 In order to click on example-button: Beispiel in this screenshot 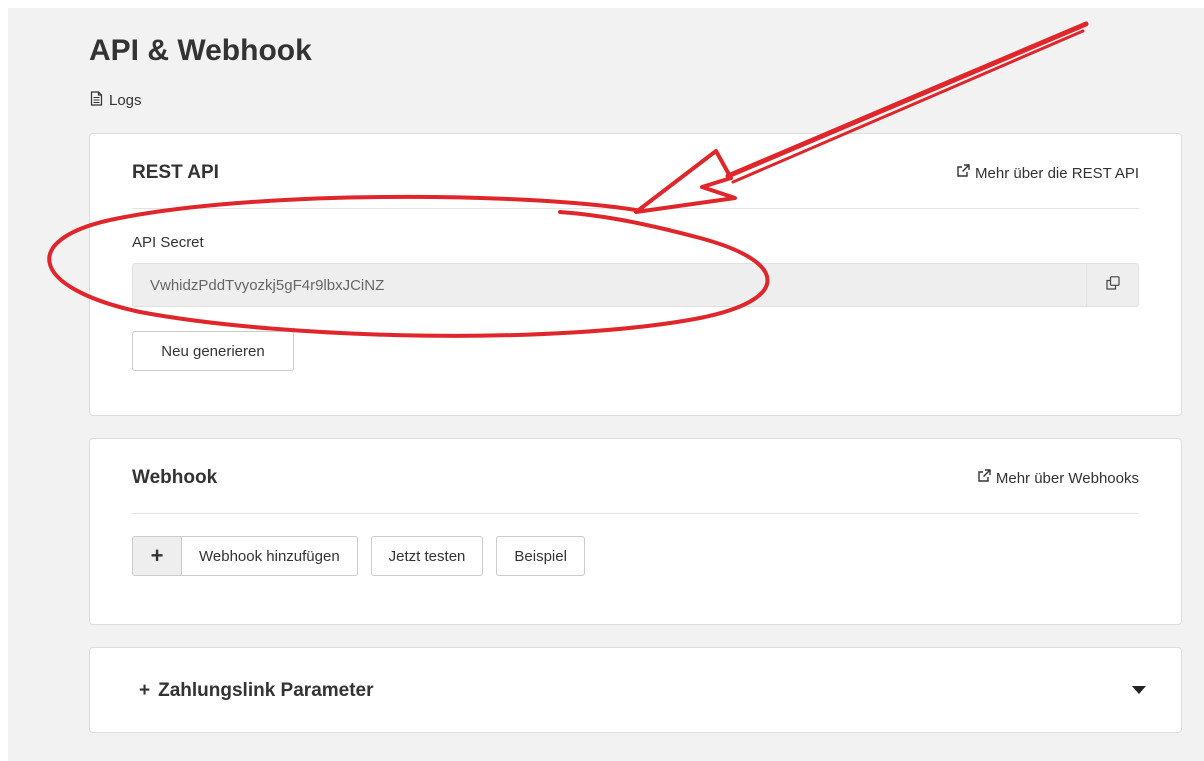, I will do `click(540, 556)`.